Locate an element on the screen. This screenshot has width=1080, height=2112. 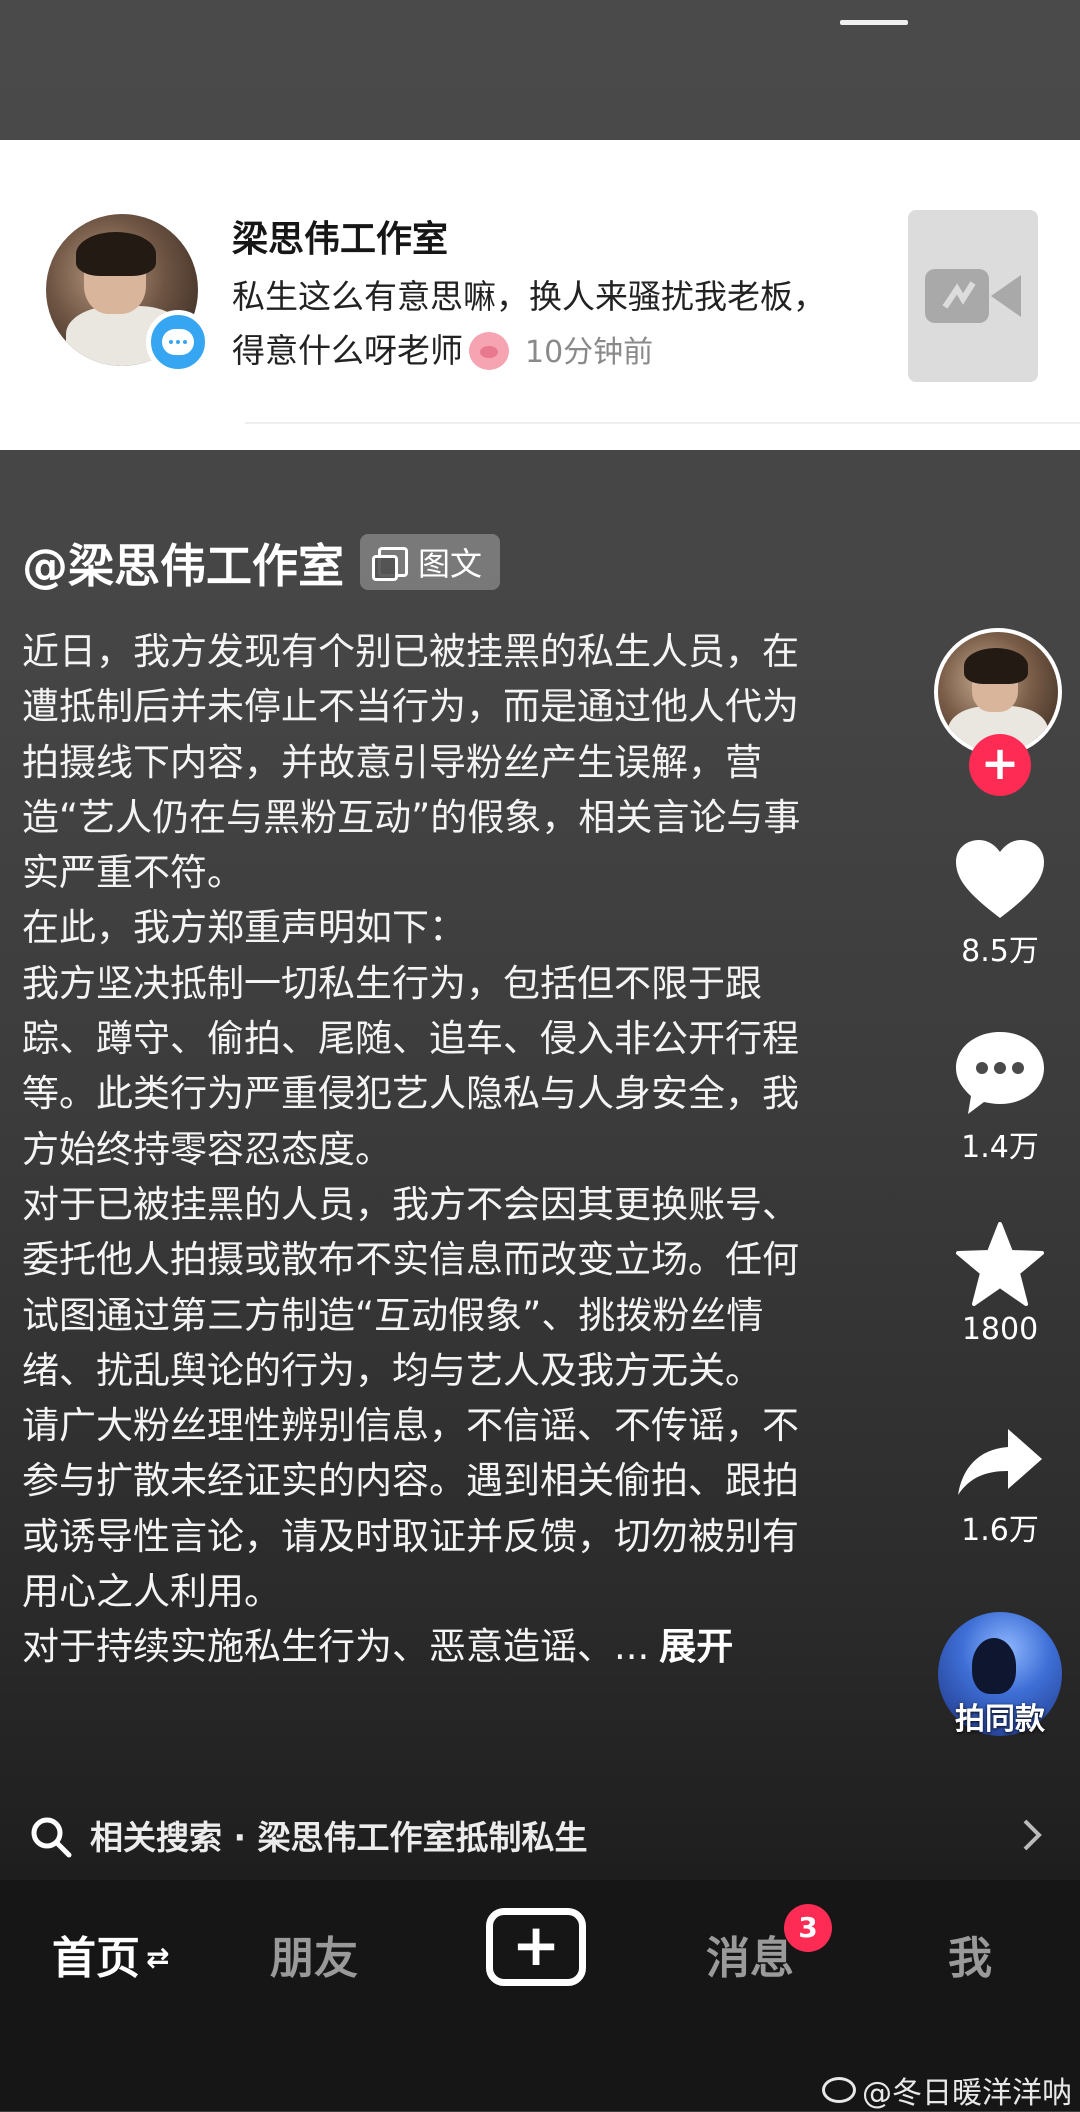
comment-icon is located at coordinates (1000, 1073).